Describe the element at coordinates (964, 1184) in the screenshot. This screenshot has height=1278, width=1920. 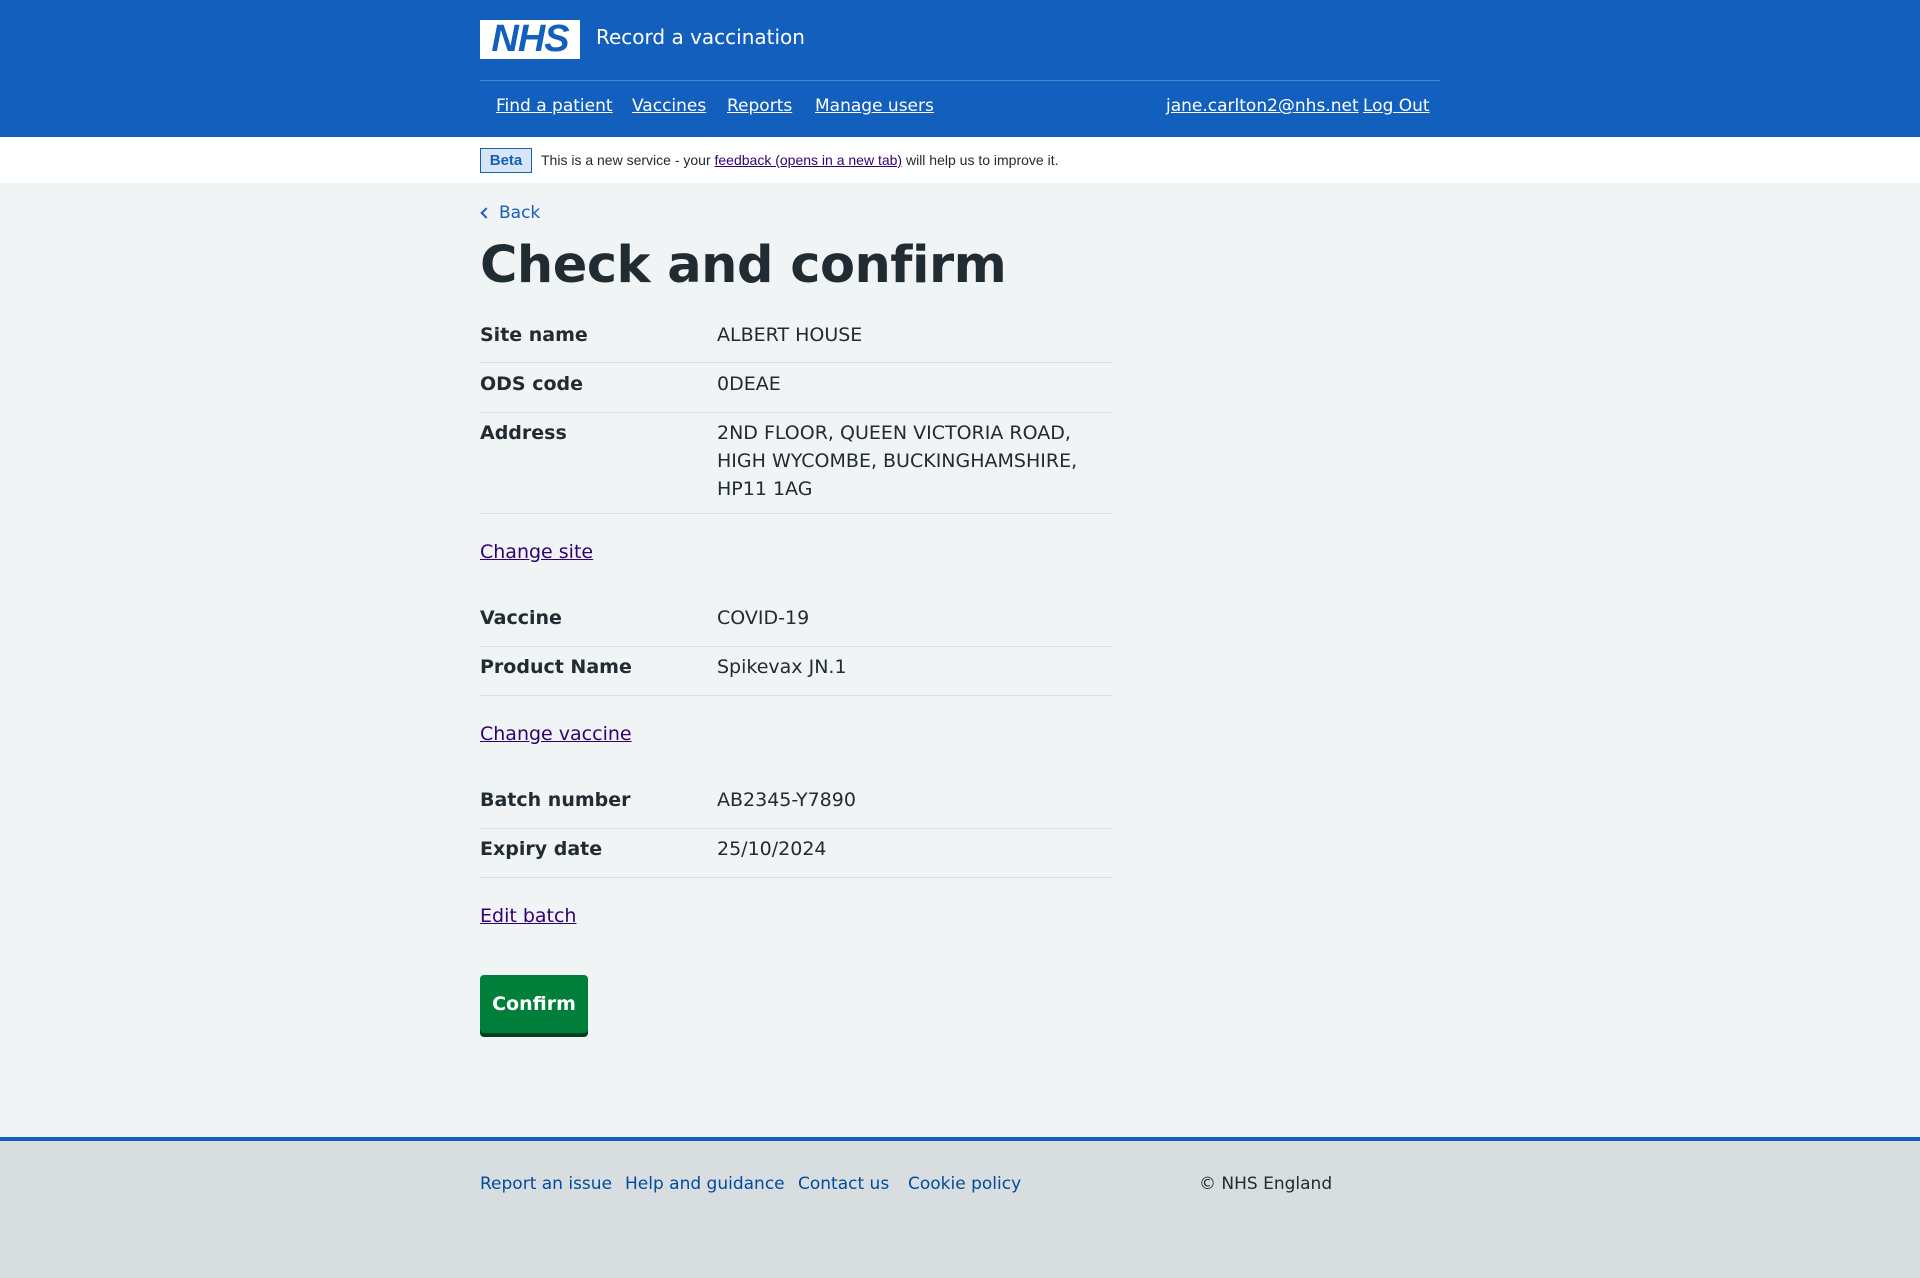
I see `footer-link-cookie-policy: Cookie policy` at that location.